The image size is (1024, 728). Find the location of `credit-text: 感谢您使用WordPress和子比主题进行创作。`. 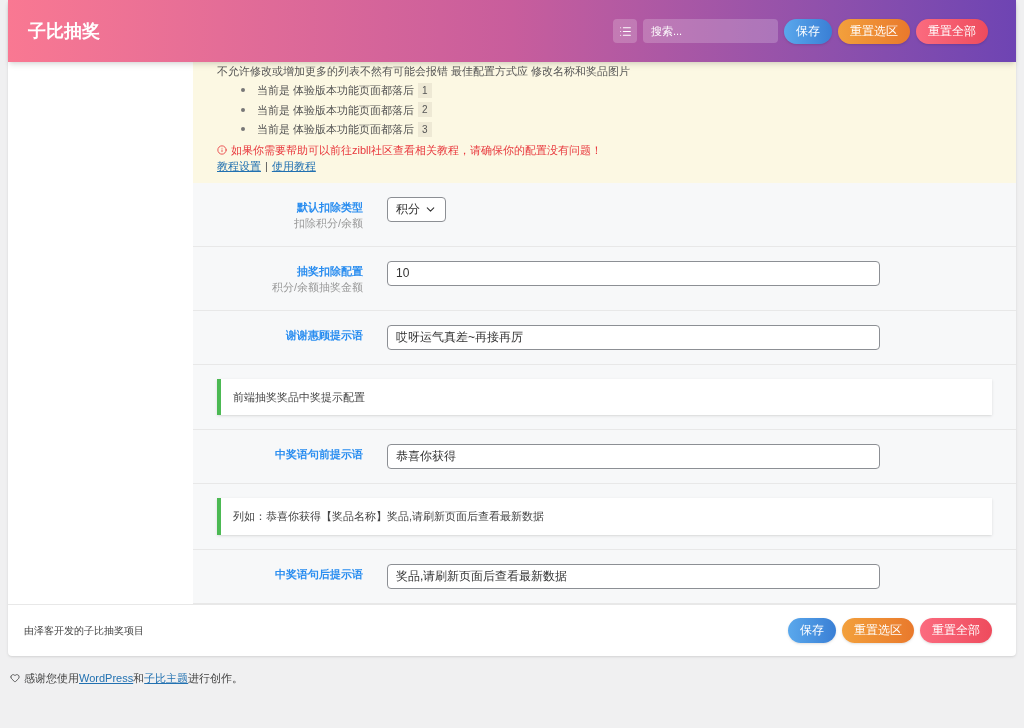

credit-text: 感谢您使用WordPress和子比主题进行创作。 is located at coordinates (134, 678).